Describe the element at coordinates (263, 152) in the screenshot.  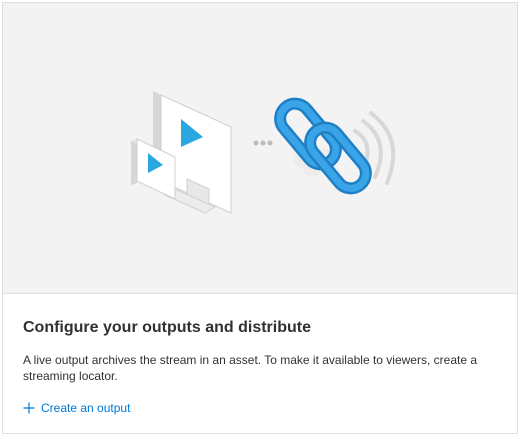
I see `illustration-svg` at that location.